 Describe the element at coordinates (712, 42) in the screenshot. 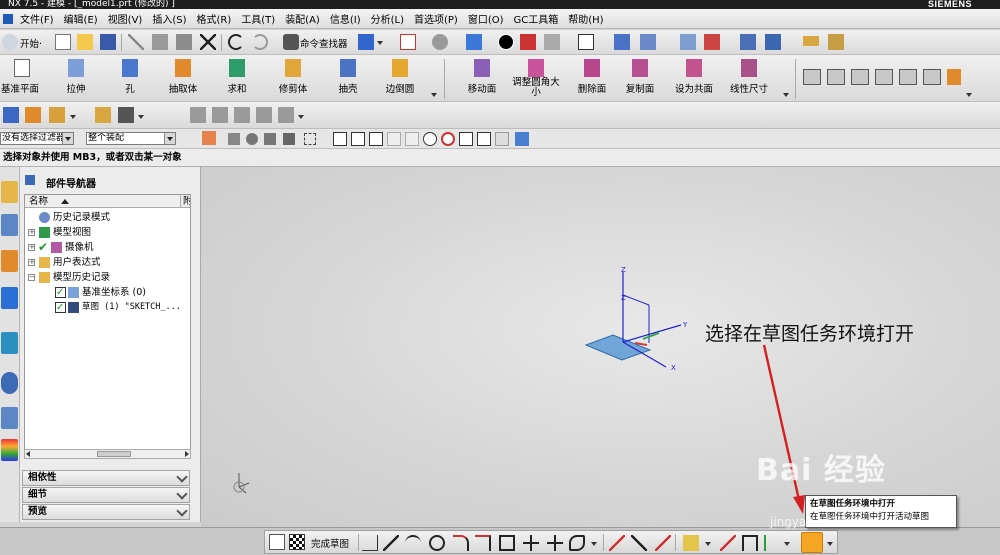

I see `snap-icon` at that location.